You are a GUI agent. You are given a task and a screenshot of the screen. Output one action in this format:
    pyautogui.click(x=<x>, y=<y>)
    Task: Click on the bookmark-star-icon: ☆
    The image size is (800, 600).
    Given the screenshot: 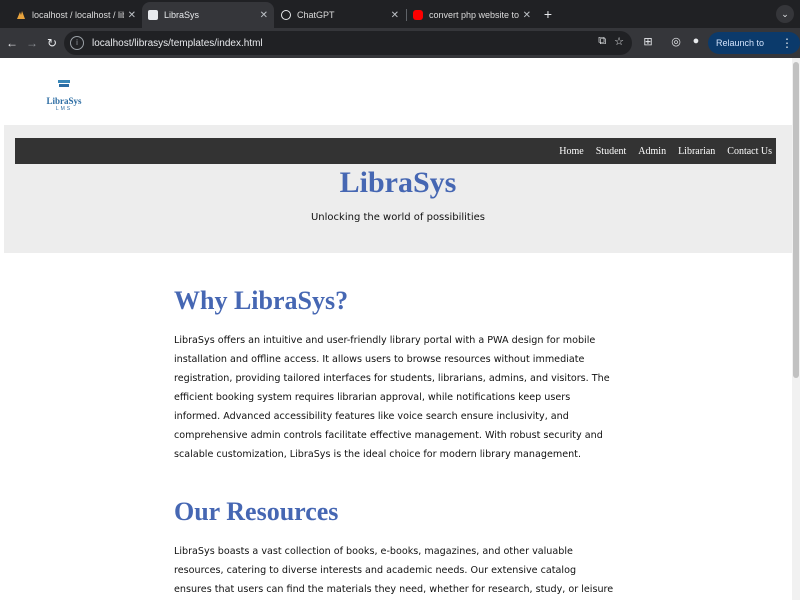 What is the action you would take?
    pyautogui.click(x=619, y=41)
    